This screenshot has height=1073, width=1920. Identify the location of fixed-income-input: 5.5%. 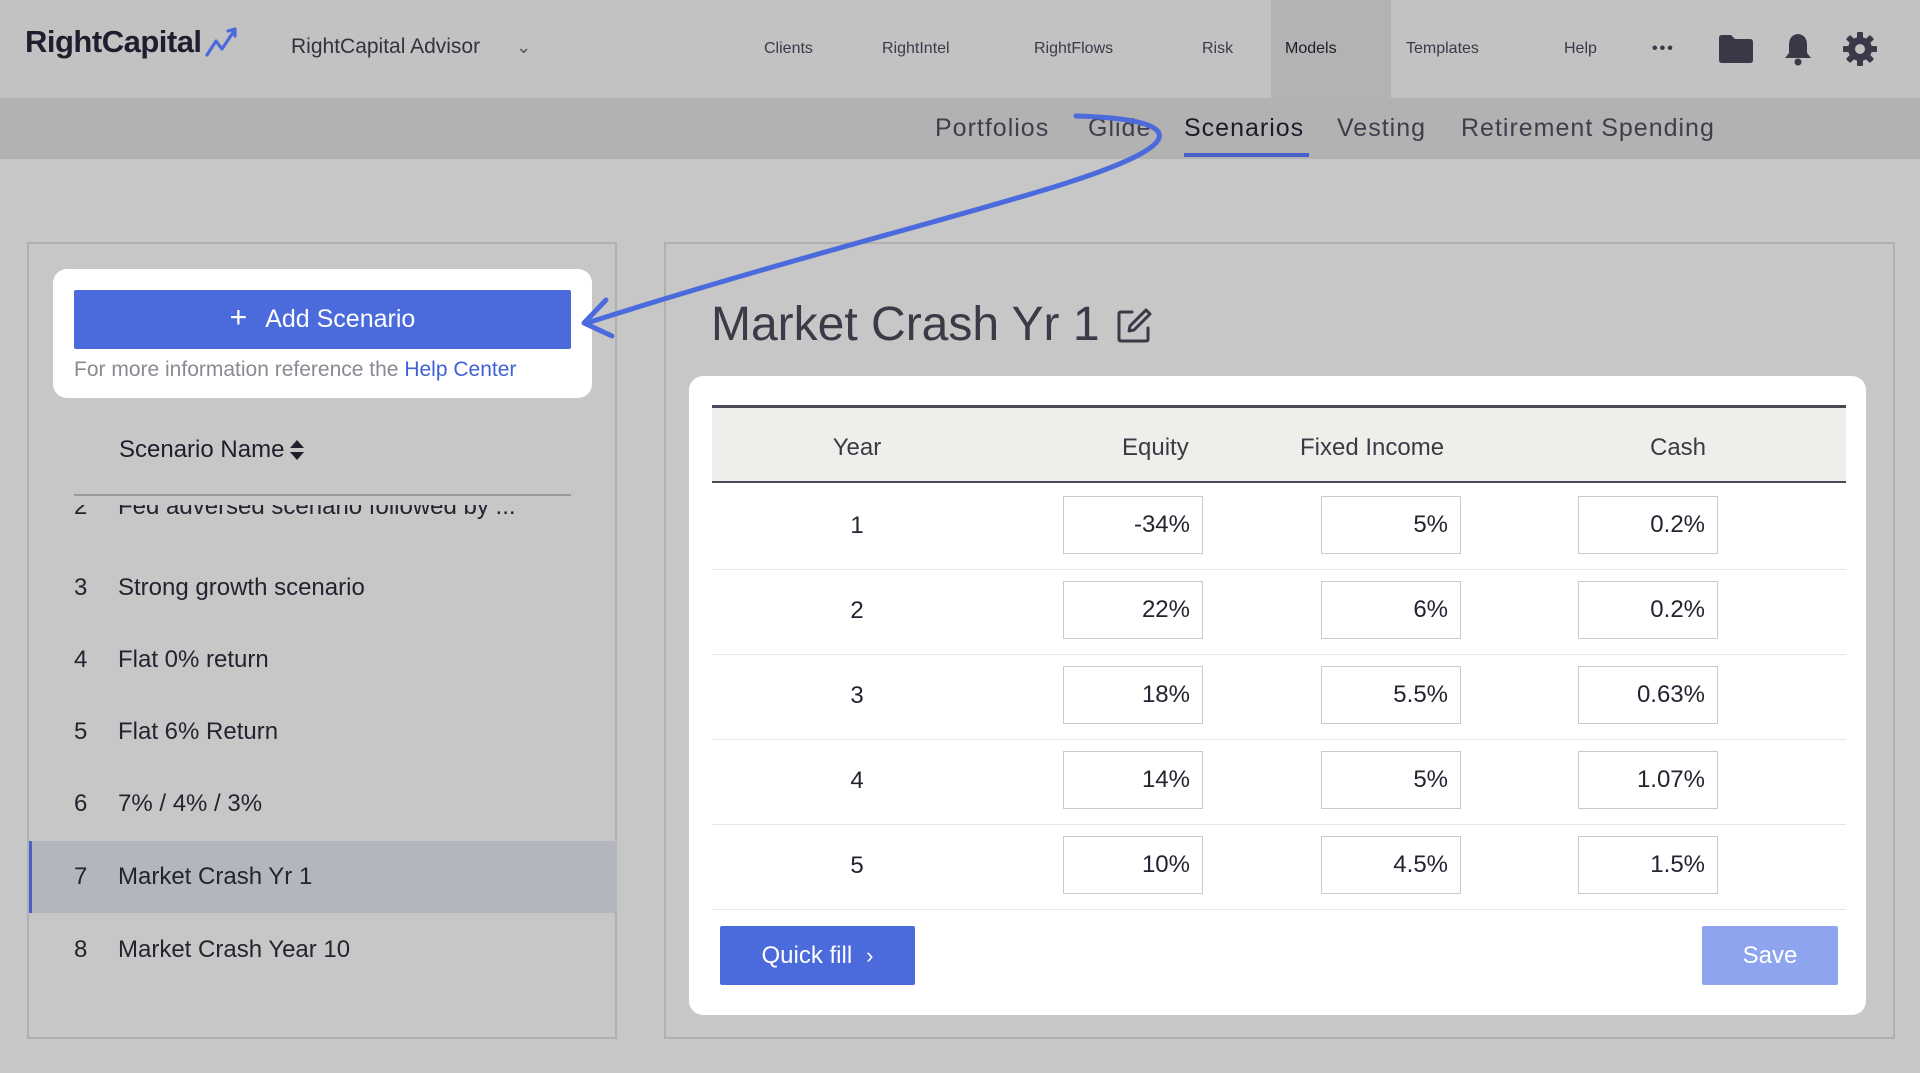
(1391, 695).